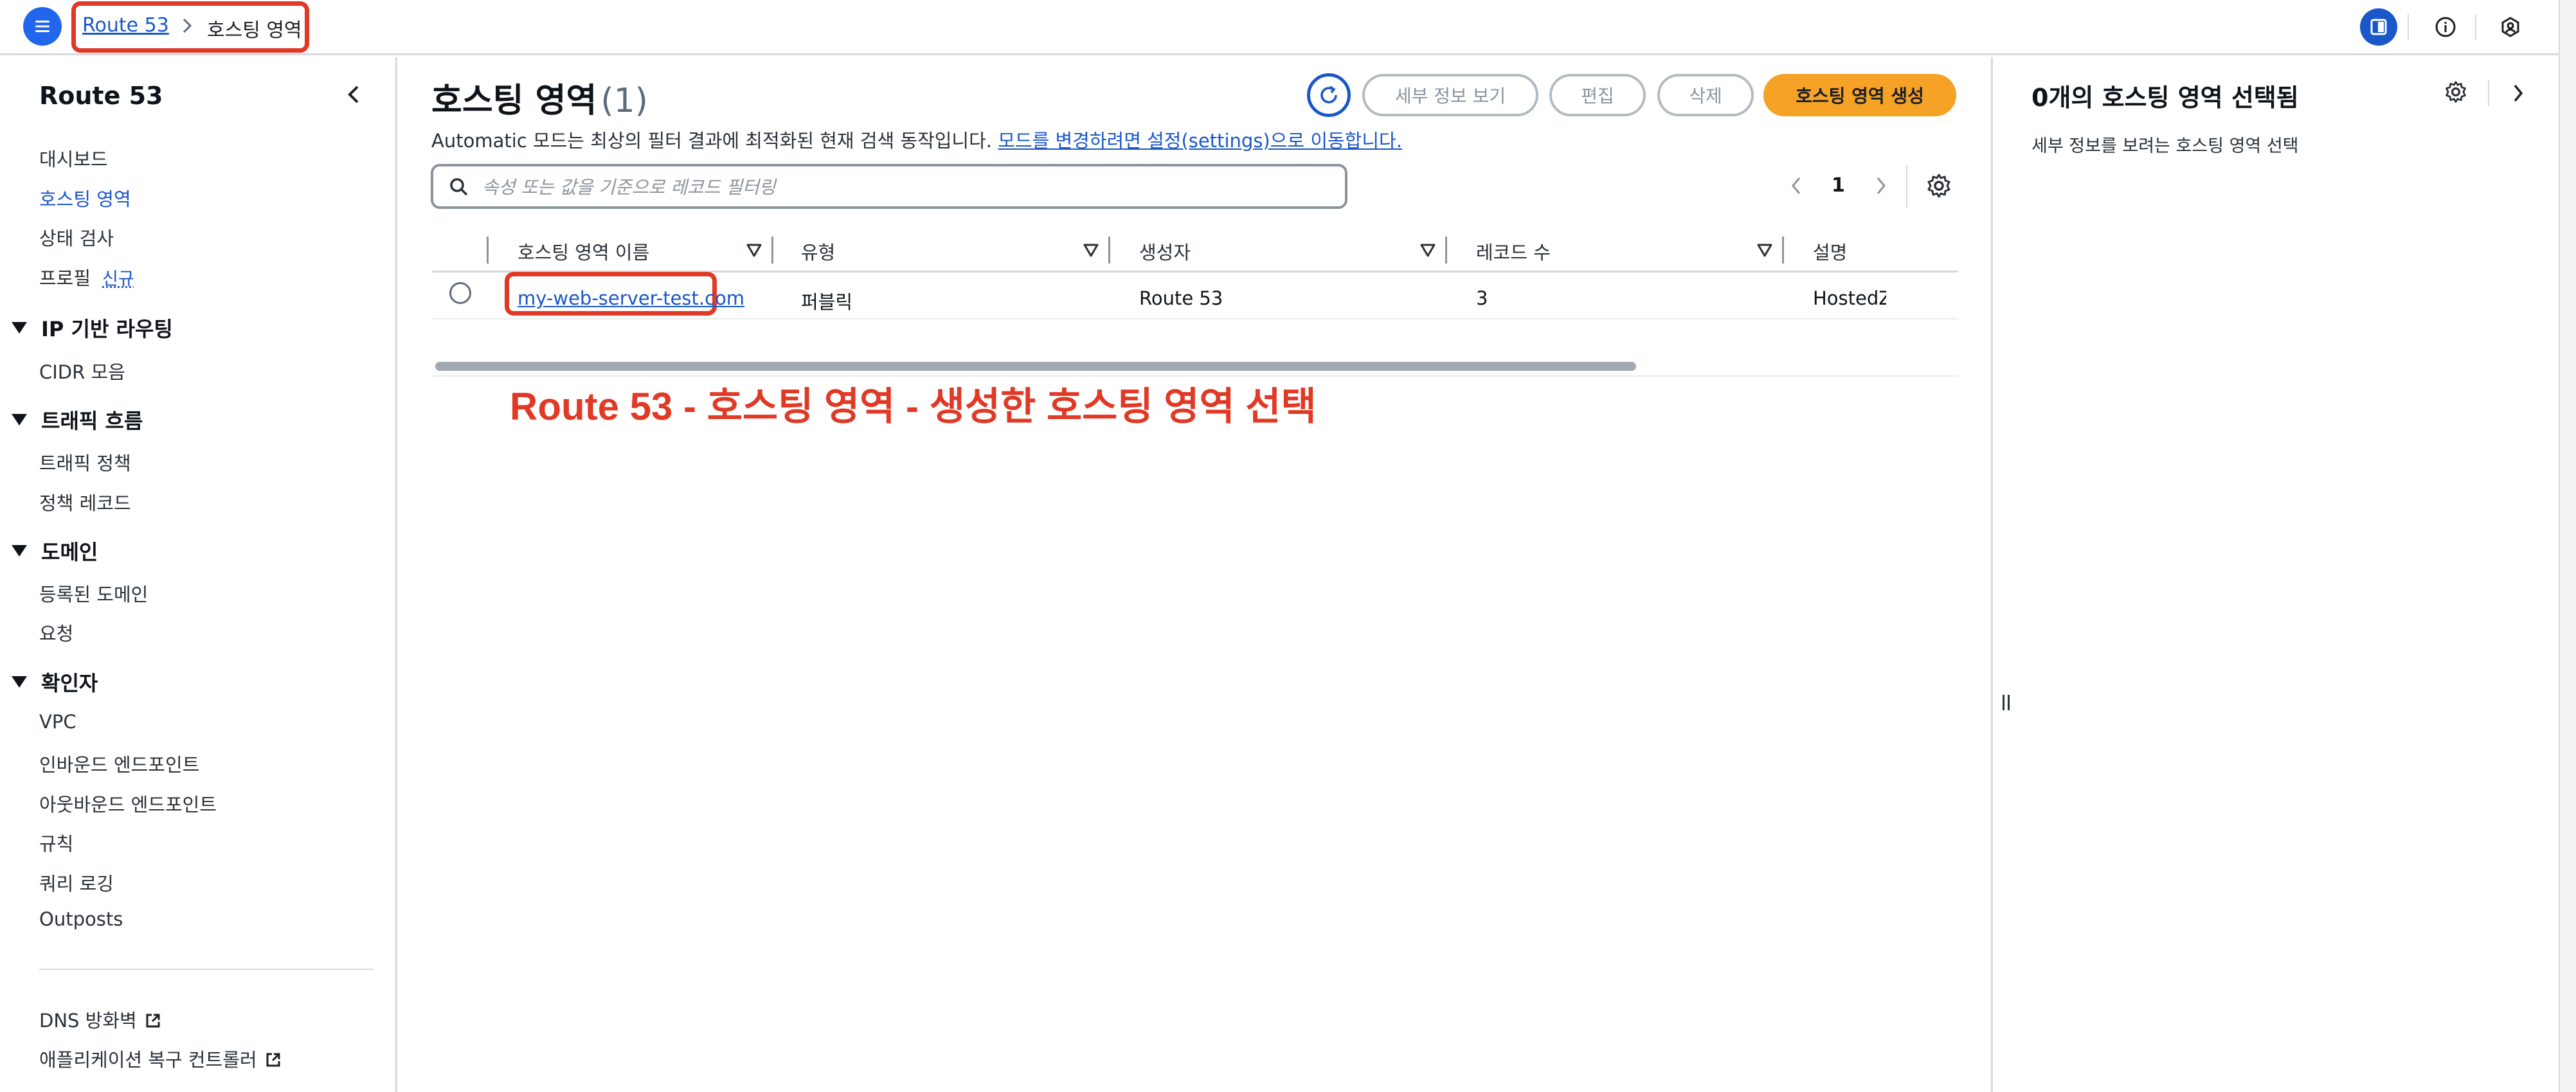 Image resolution: width=2576 pixels, height=1092 pixels. What do you see at coordinates (69, 552) in the screenshot?
I see `section-label: 도메인` at bounding box center [69, 552].